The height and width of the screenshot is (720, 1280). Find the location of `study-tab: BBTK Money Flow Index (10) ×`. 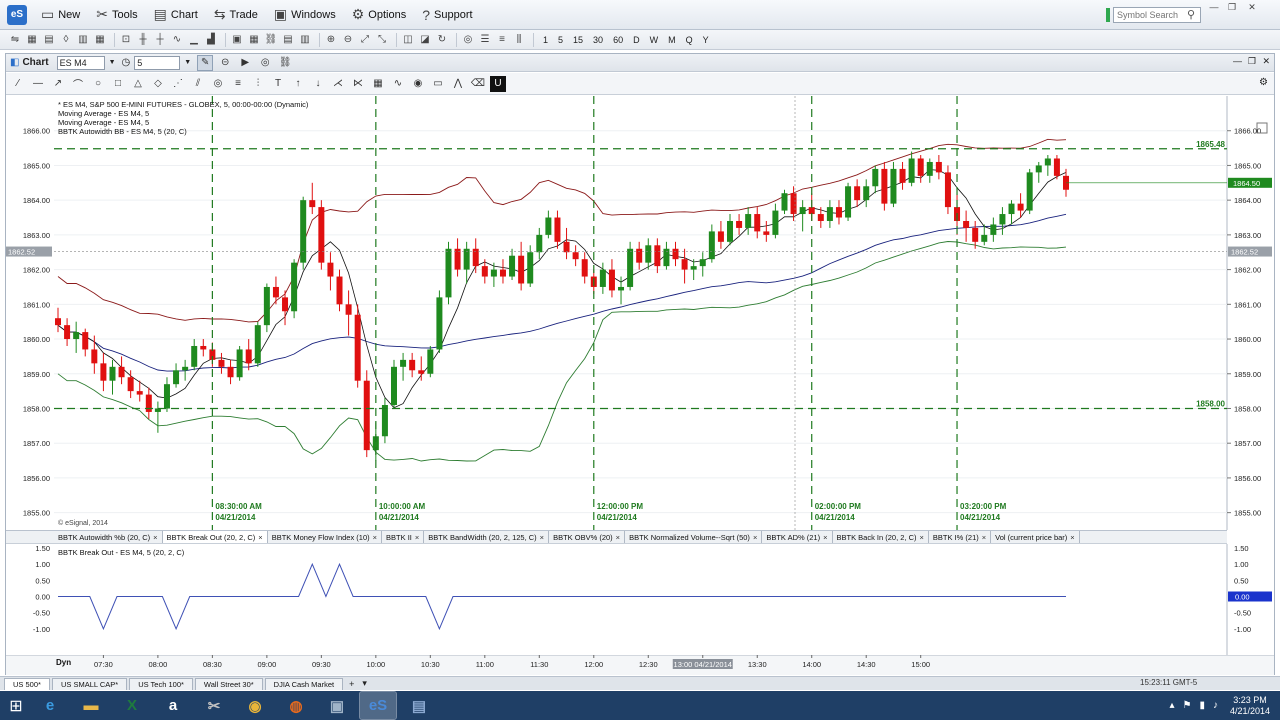

study-tab: BBTK Money Flow Index (10) × is located at coordinates (325, 537).